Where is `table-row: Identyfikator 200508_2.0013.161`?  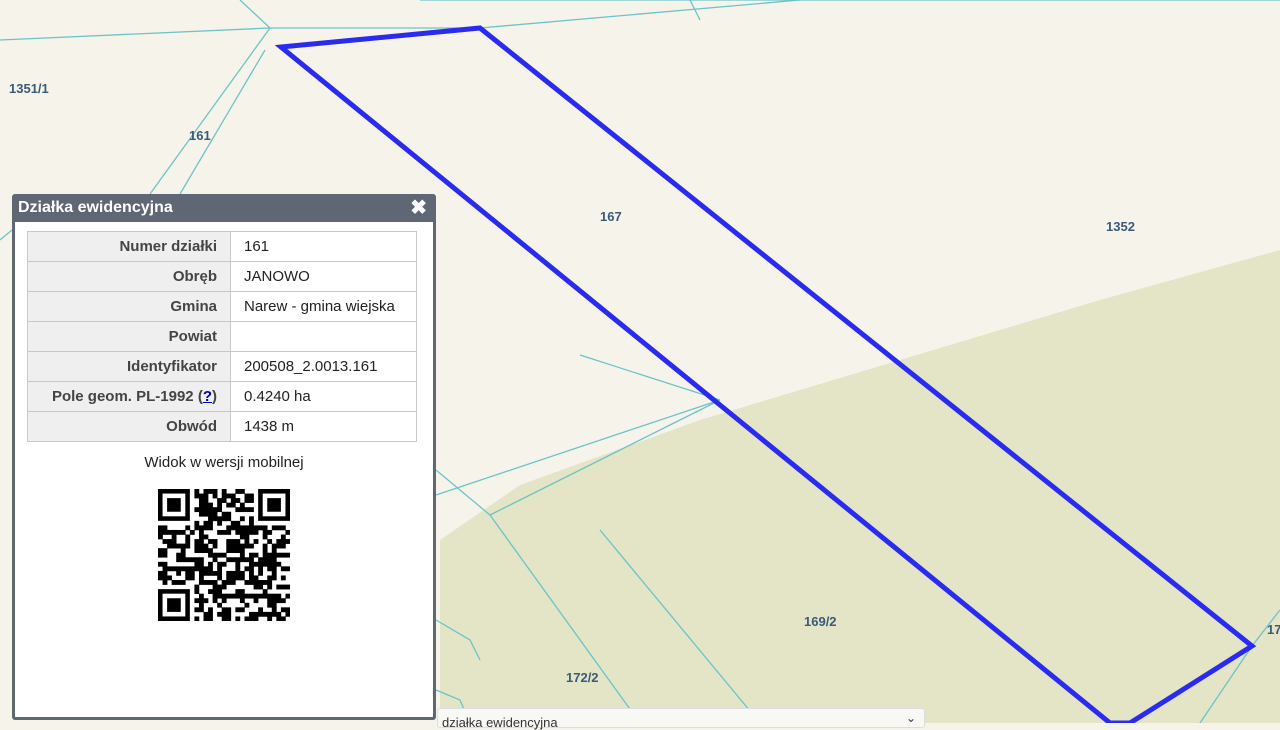
table-row: Identyfikator 200508_2.0013.161 is located at coordinates (222, 366).